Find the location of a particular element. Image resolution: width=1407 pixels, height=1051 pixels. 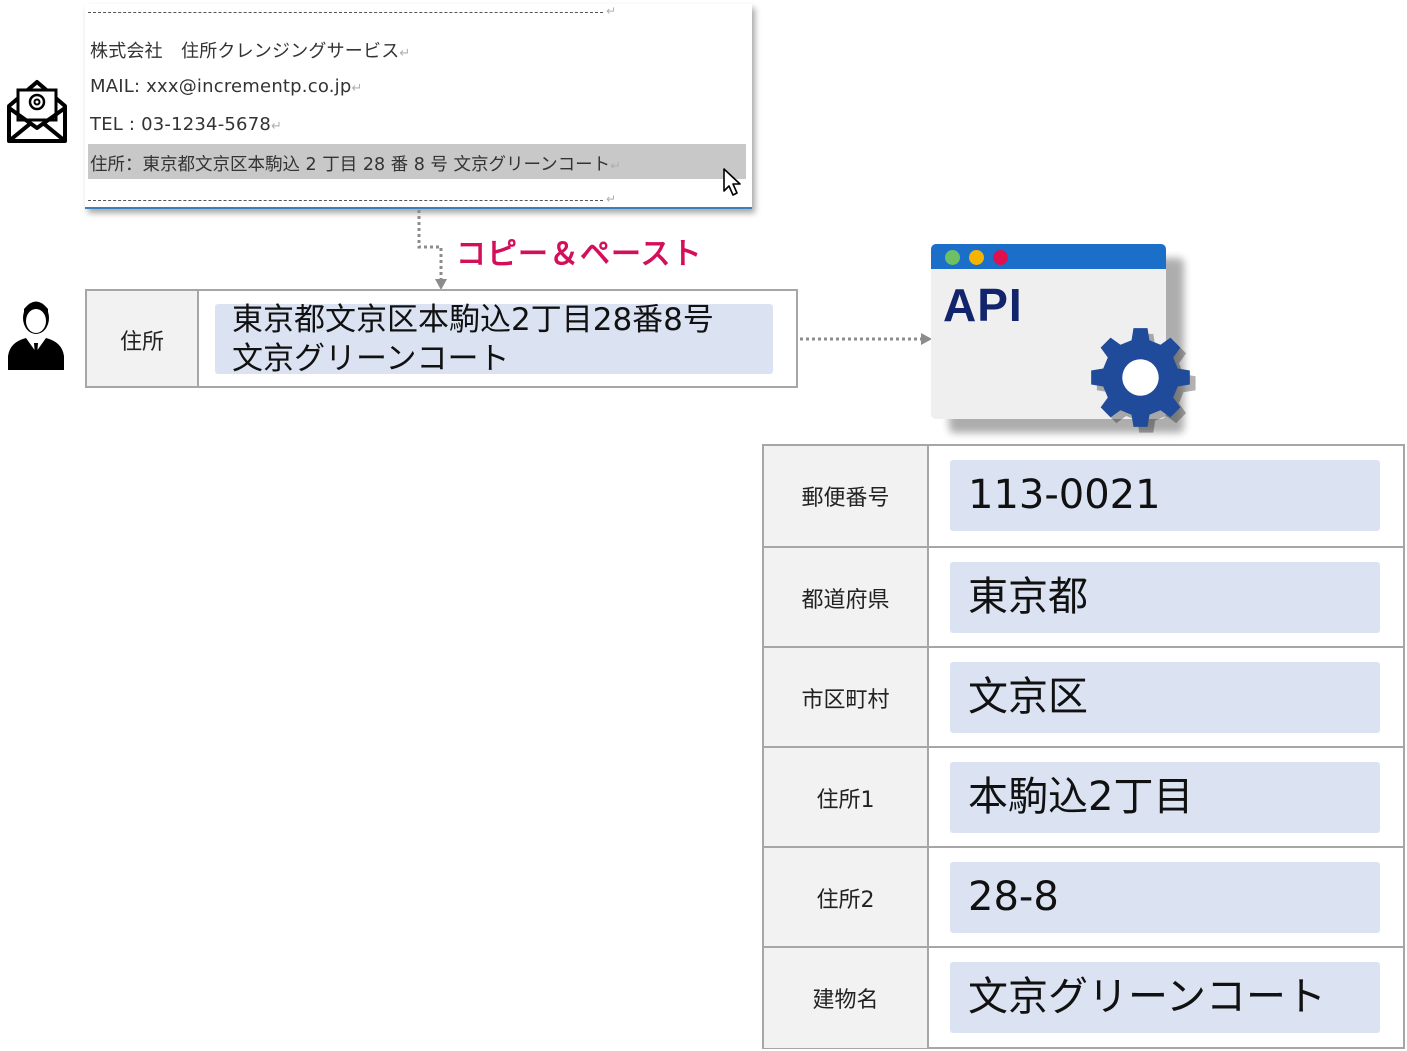

result-value: 文京グリーンコート is located at coordinates (1147, 997).